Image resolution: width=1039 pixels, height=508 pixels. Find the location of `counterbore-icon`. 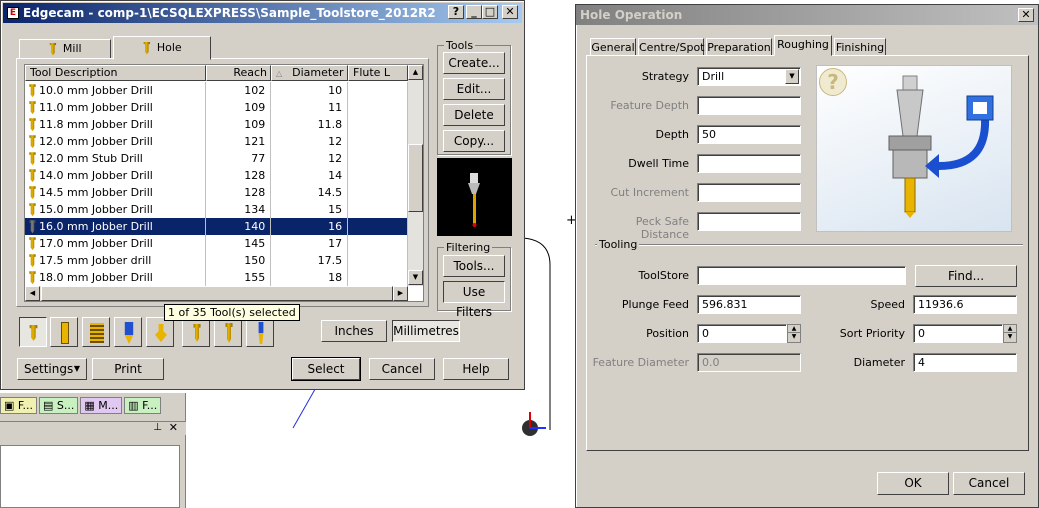

counterbore-icon is located at coordinates (261, 333).